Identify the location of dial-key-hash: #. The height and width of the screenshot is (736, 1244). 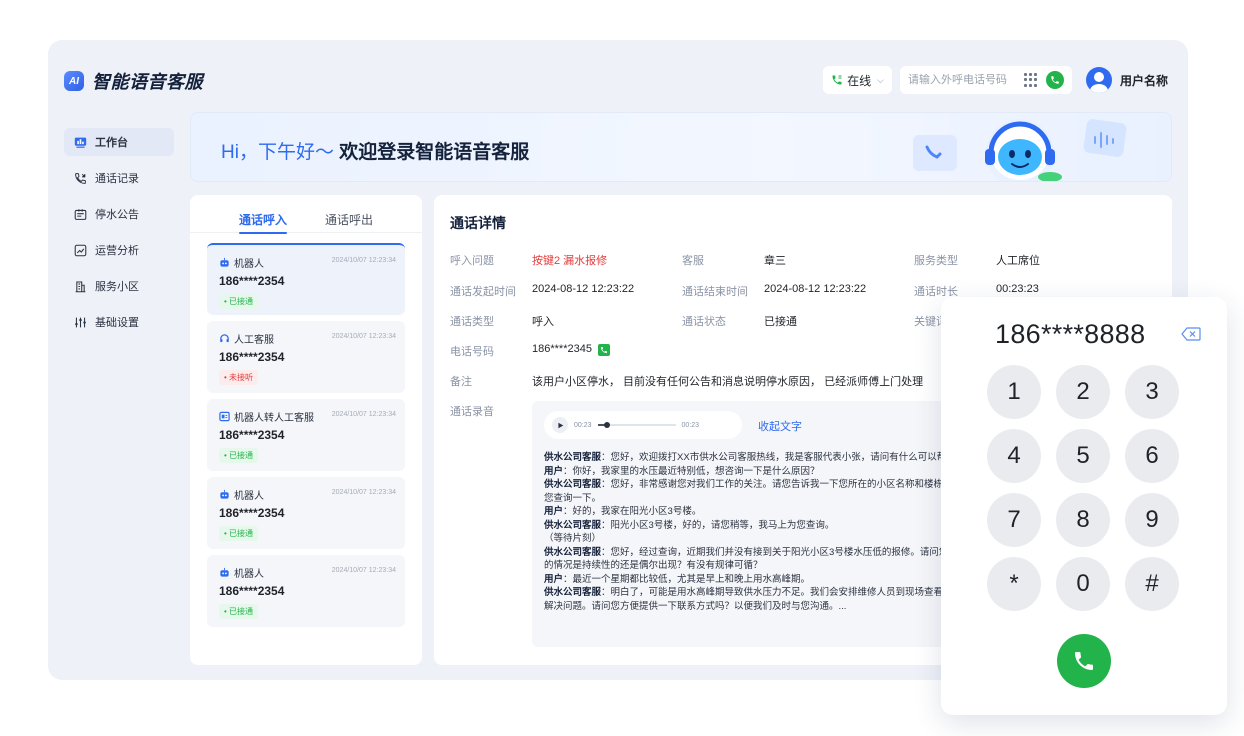
(1152, 584).